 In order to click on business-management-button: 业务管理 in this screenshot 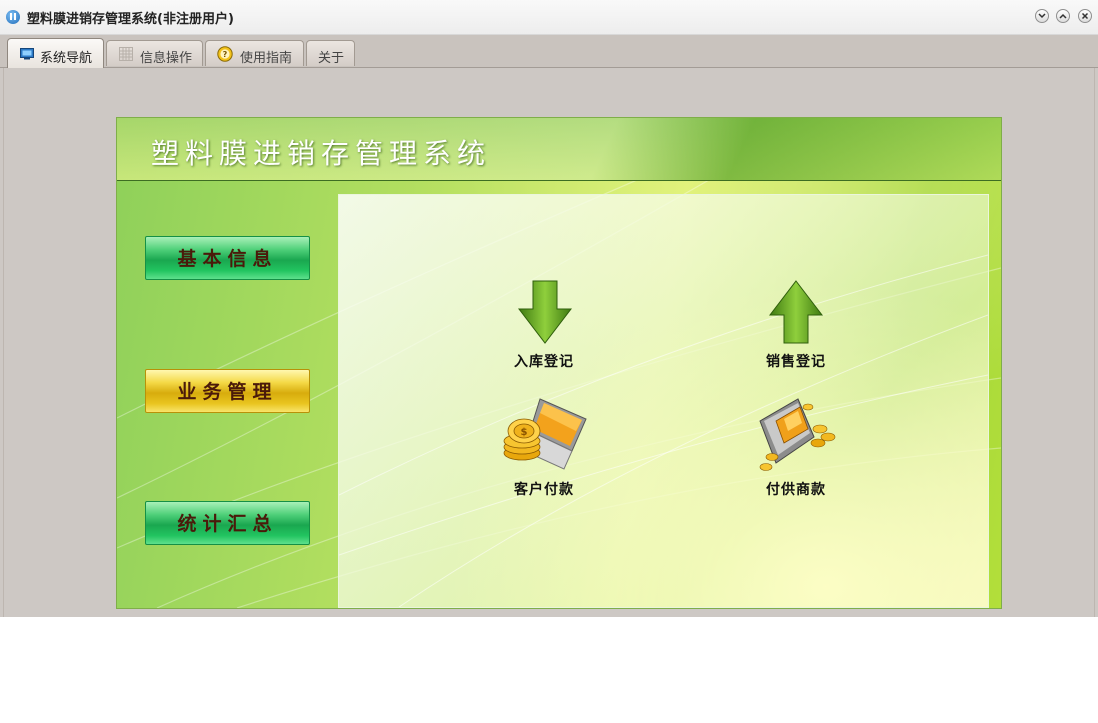, I will do `click(227, 391)`.